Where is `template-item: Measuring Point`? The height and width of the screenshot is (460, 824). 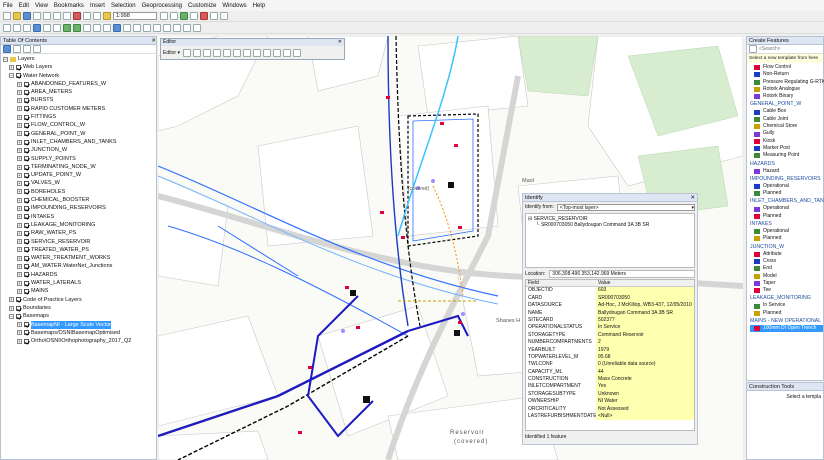
template-item: Measuring Point is located at coordinates (786, 155).